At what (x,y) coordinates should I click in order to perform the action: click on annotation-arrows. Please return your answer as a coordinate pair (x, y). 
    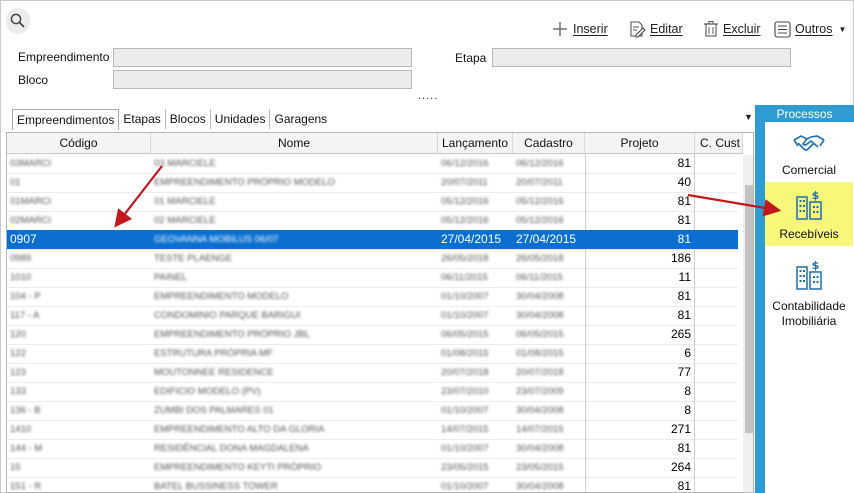
    Looking at the image, I should click on (448, 196).